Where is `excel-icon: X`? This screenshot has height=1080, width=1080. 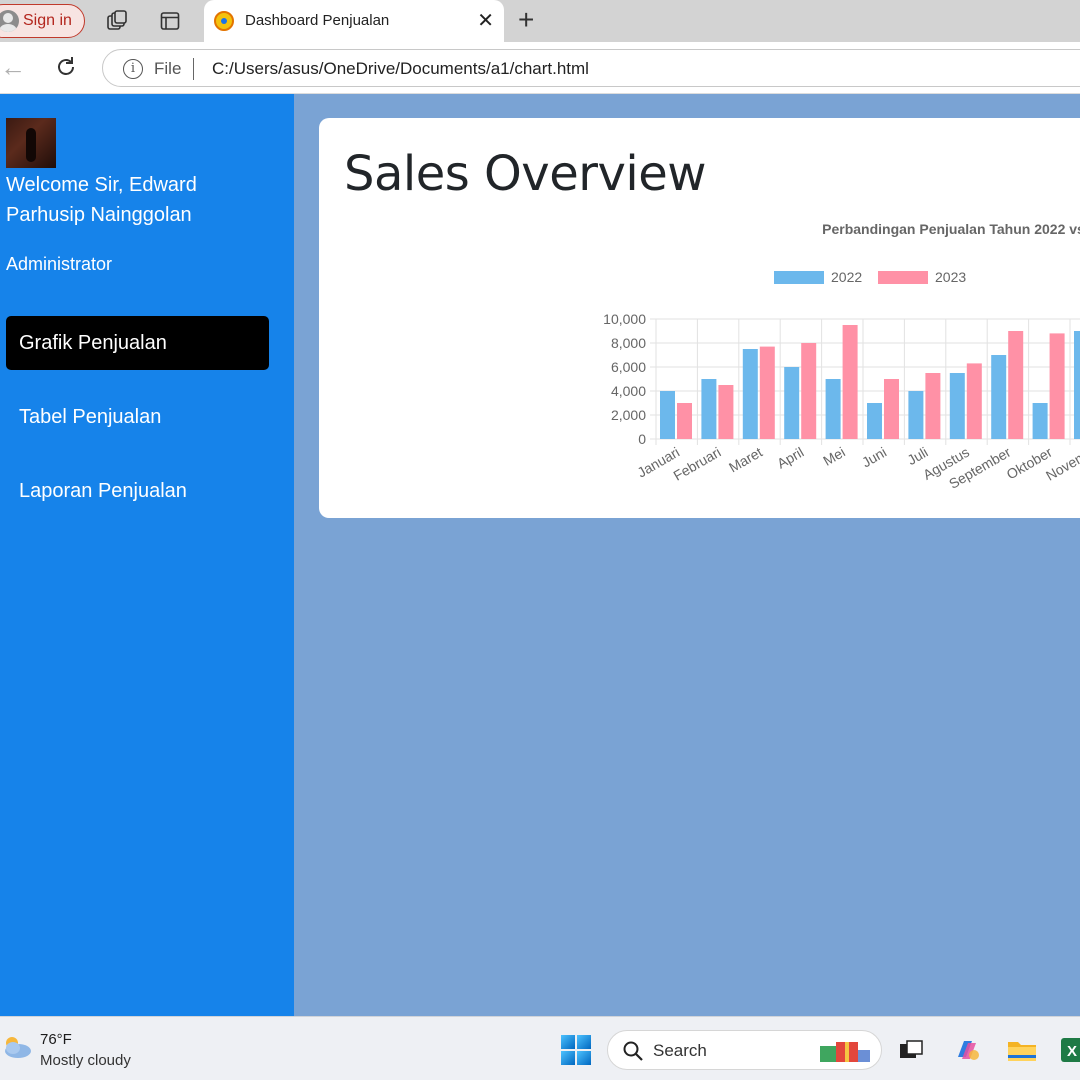
excel-icon: X is located at coordinates (1068, 1050).